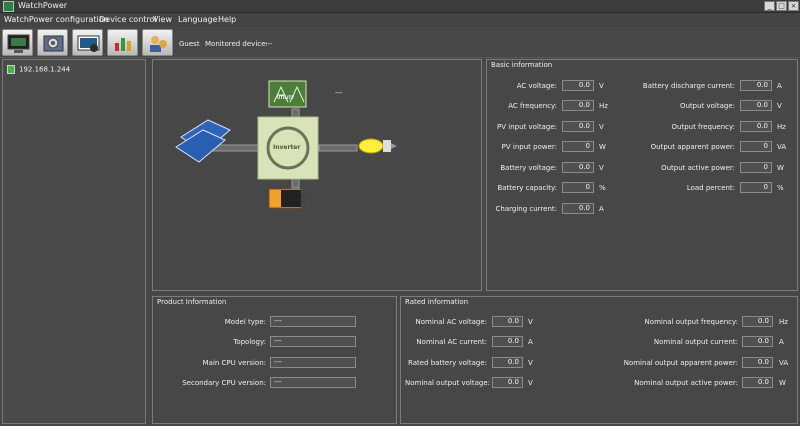 The image size is (800, 426). I want to click on chart-icon, so click(123, 44).